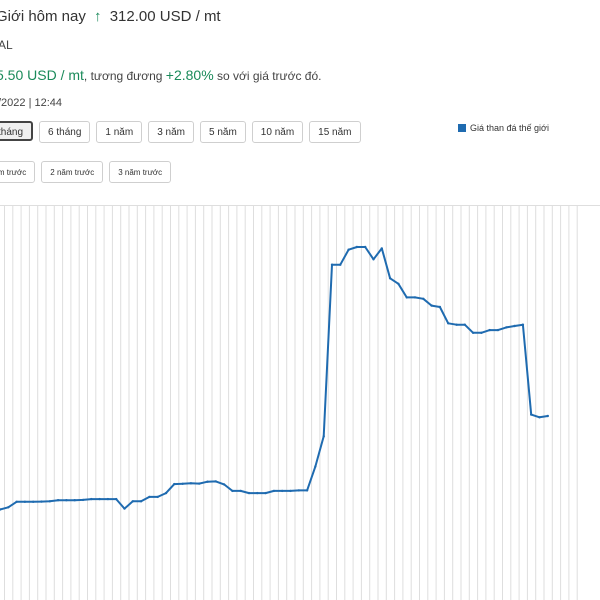 The height and width of the screenshot is (600, 600). What do you see at coordinates (42, 75) in the screenshot?
I see `change-value: 5.50 USD / mt` at bounding box center [42, 75].